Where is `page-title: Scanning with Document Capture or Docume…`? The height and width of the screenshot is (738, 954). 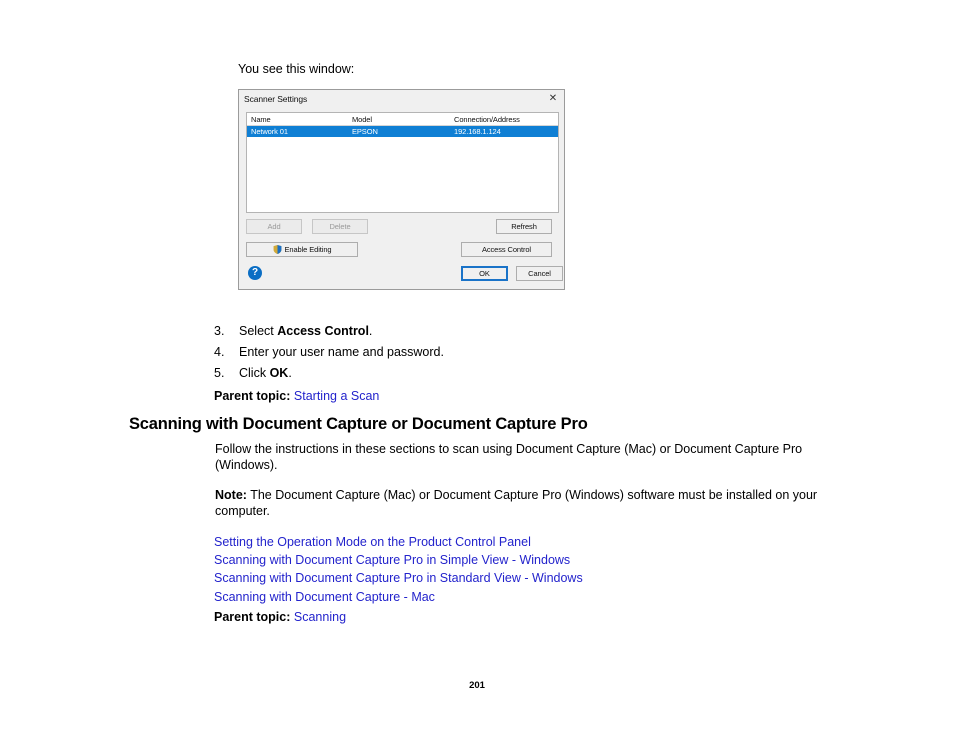
page-title: Scanning with Document Capture or Docume… is located at coordinates (358, 424).